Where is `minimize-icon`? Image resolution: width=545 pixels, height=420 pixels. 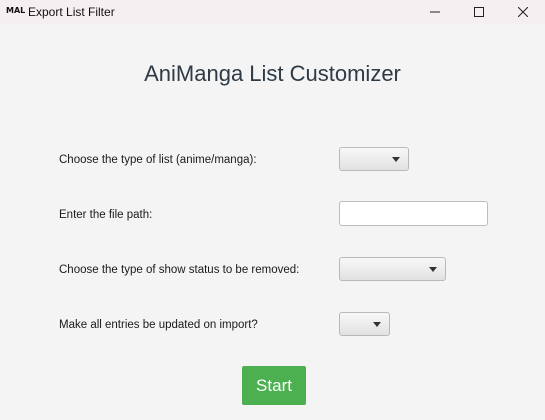
minimize-icon is located at coordinates (435, 12).